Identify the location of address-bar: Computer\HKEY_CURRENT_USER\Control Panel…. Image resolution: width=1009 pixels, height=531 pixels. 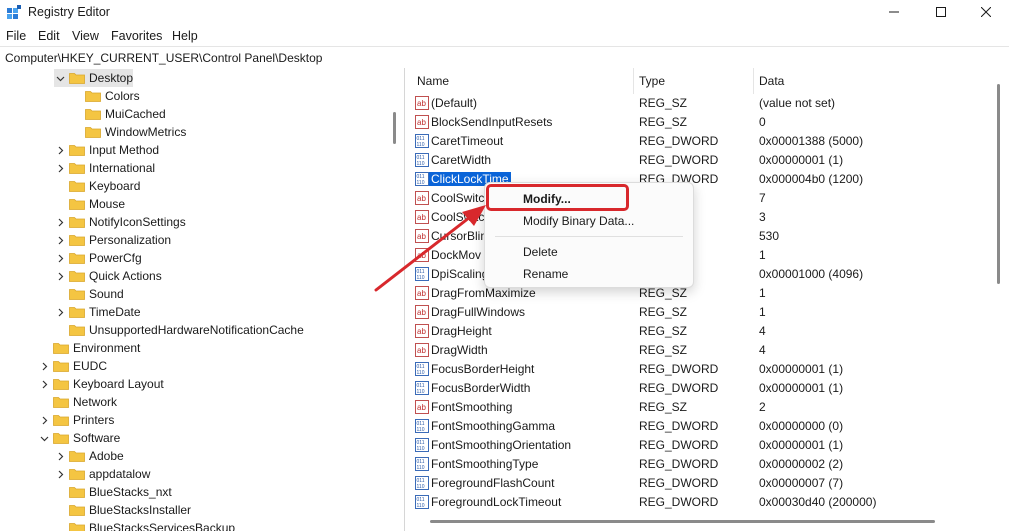
(504, 57).